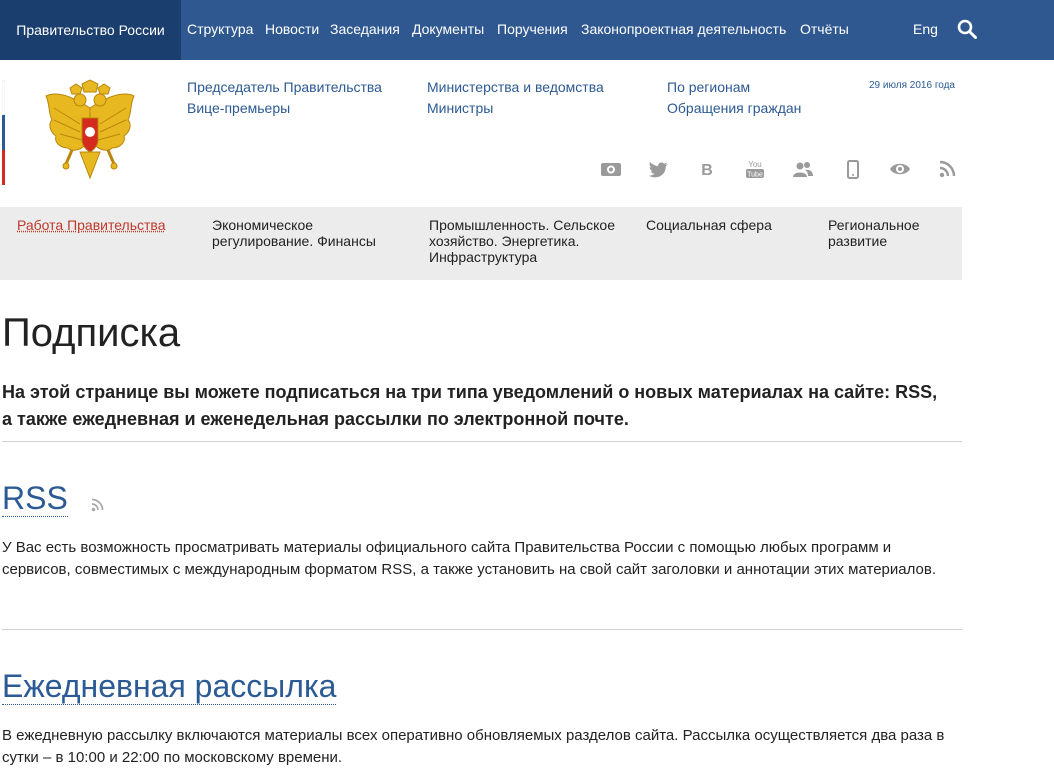  What do you see at coordinates (515, 87) in the screenshot?
I see `link-ministries: Министерства и ведомства` at bounding box center [515, 87].